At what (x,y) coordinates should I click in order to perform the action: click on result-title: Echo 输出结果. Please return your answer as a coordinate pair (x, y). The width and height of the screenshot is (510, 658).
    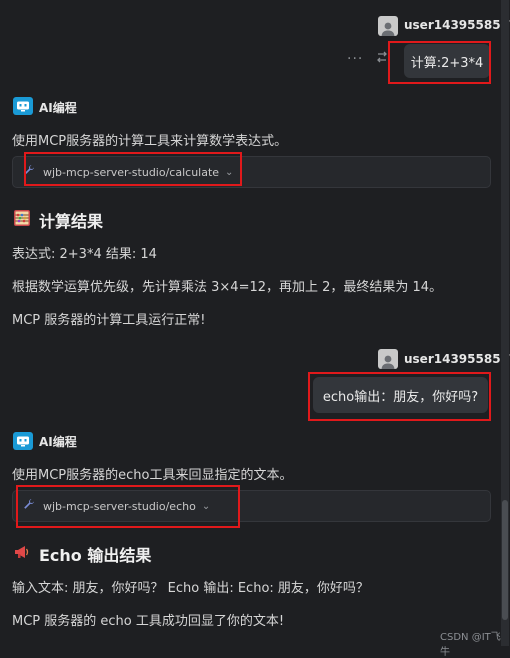
    Looking at the image, I should click on (95, 555).